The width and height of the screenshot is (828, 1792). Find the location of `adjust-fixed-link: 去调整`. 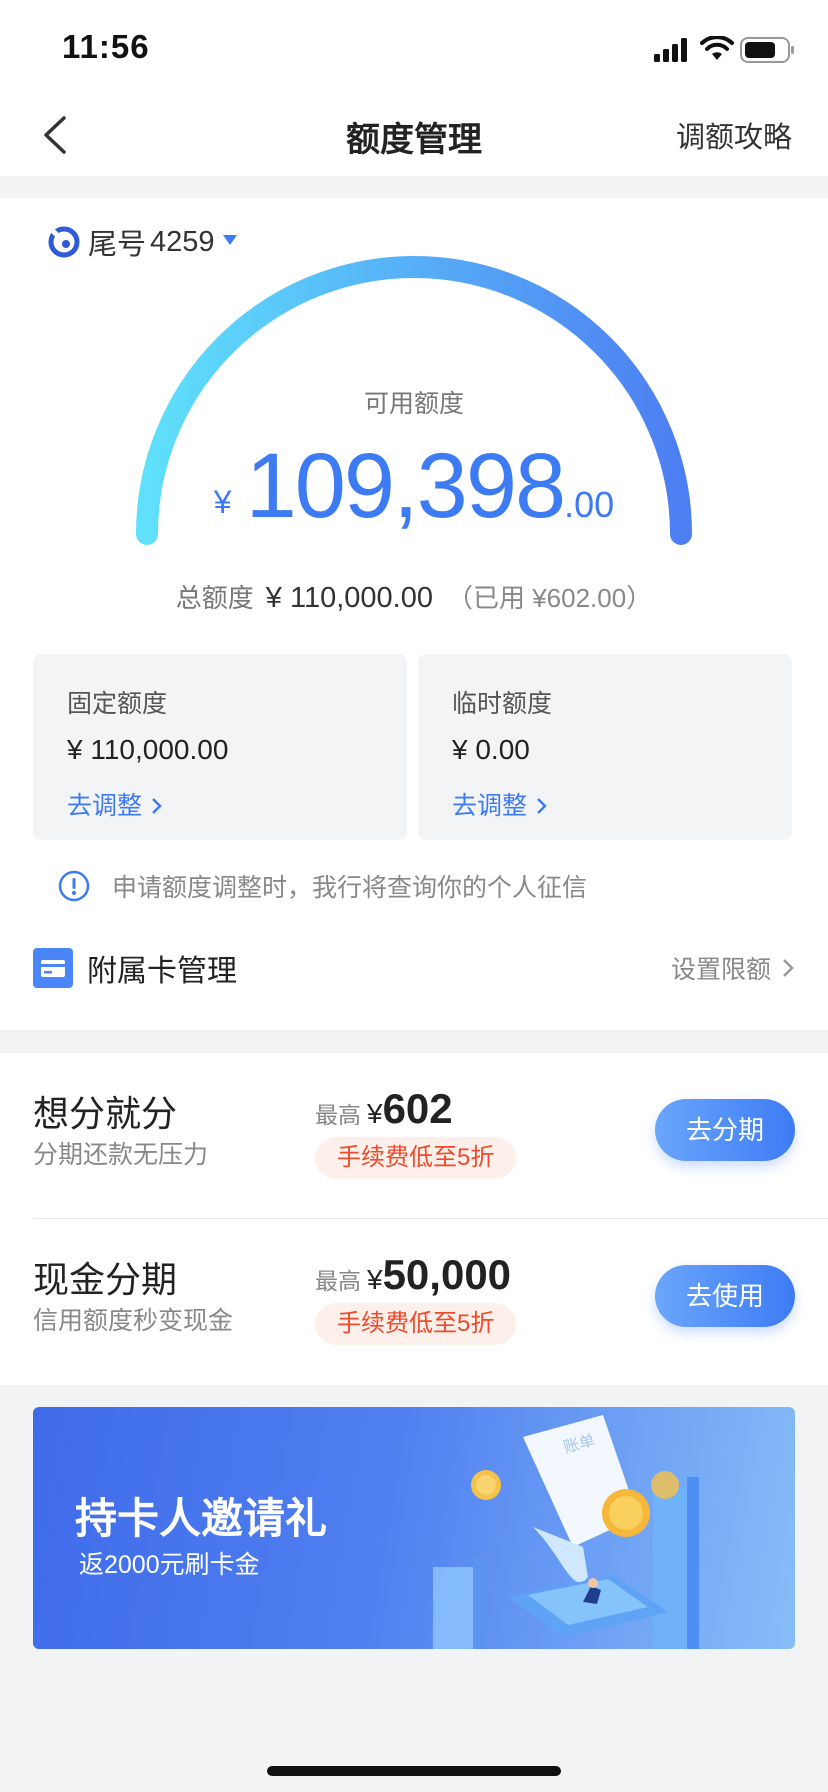

adjust-fixed-link: 去调整 is located at coordinates (115, 804).